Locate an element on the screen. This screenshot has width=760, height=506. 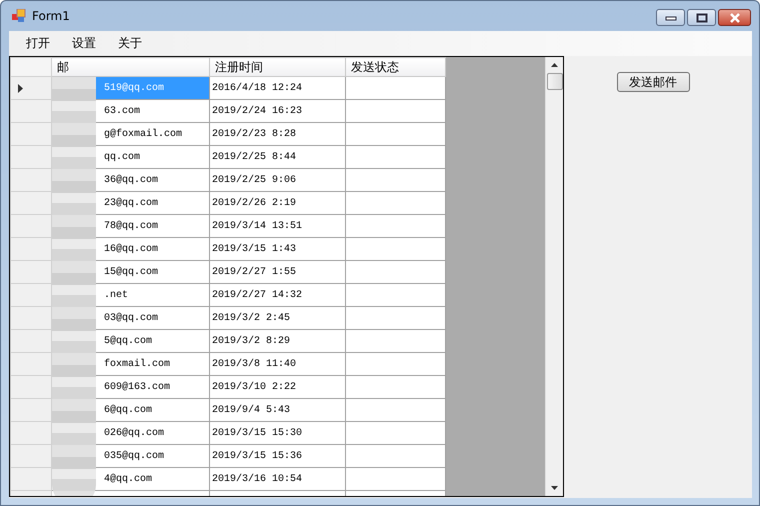
minimize-icon is located at coordinates (670, 17).